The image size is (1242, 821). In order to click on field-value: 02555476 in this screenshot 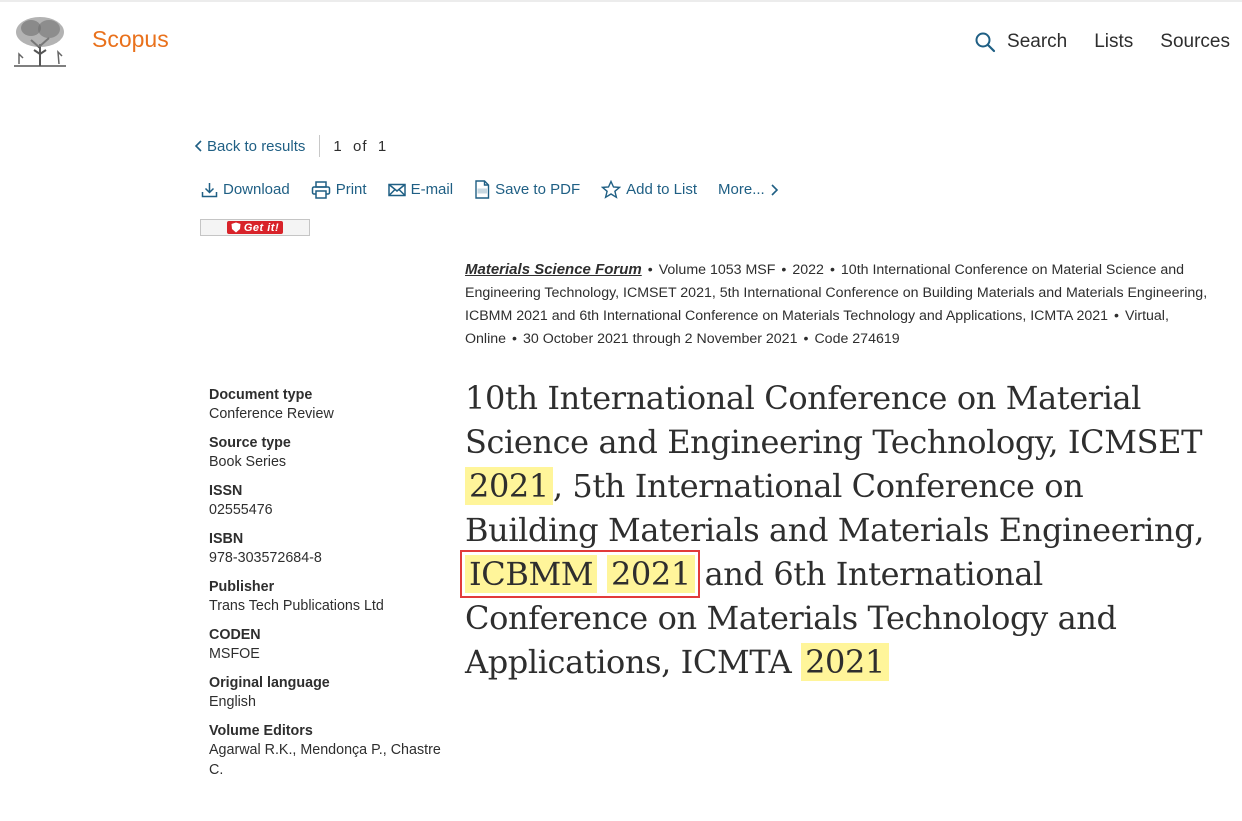, I will do `click(241, 510)`.